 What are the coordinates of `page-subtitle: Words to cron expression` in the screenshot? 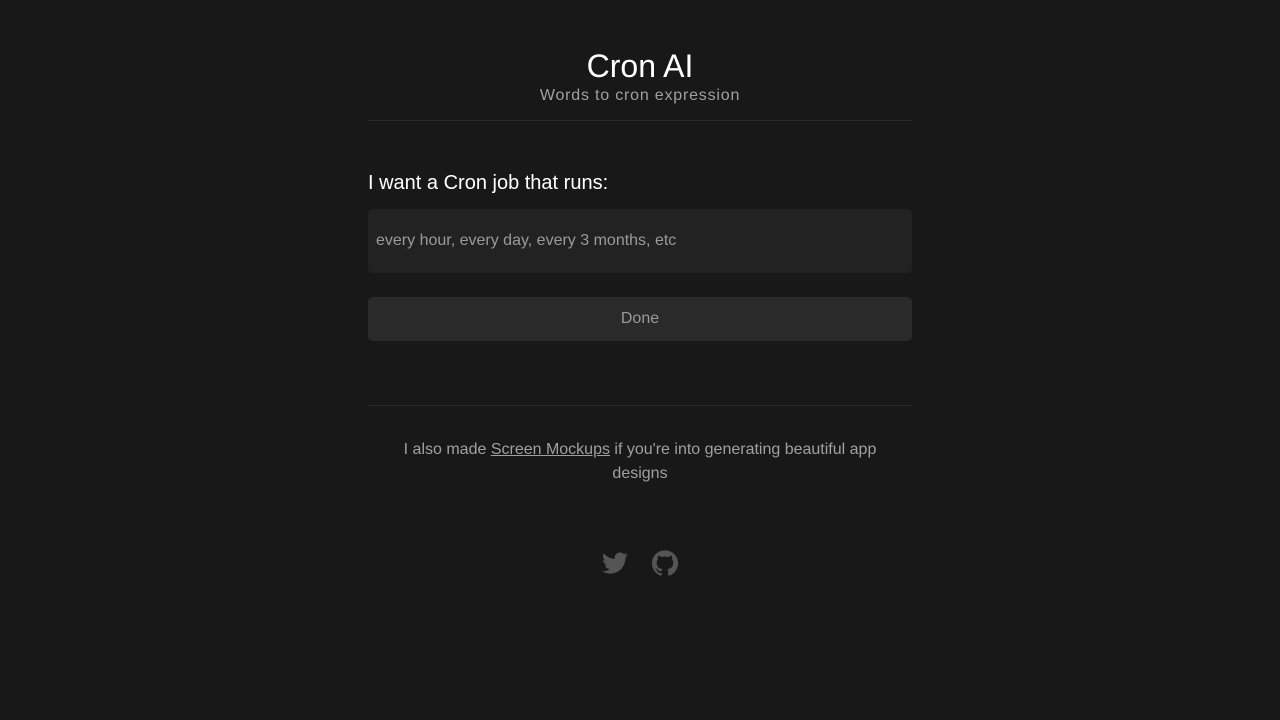 It's located at (640, 95).